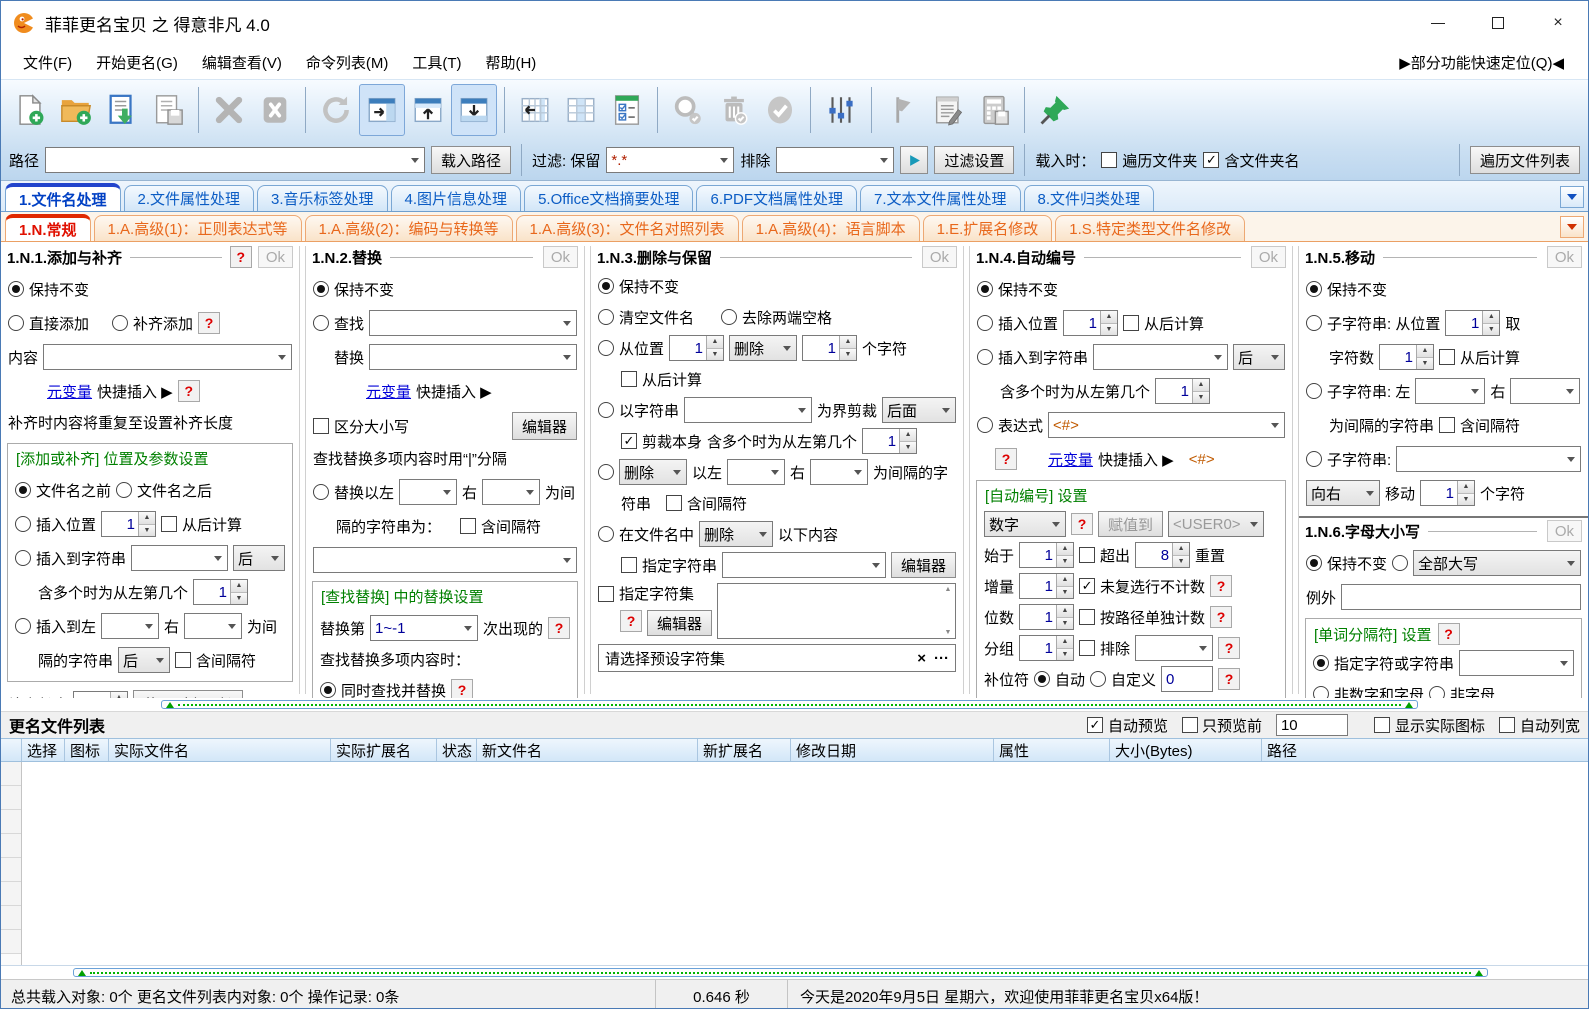 This screenshot has height=1009, width=1589. I want to click on refresh-button, so click(336, 110).